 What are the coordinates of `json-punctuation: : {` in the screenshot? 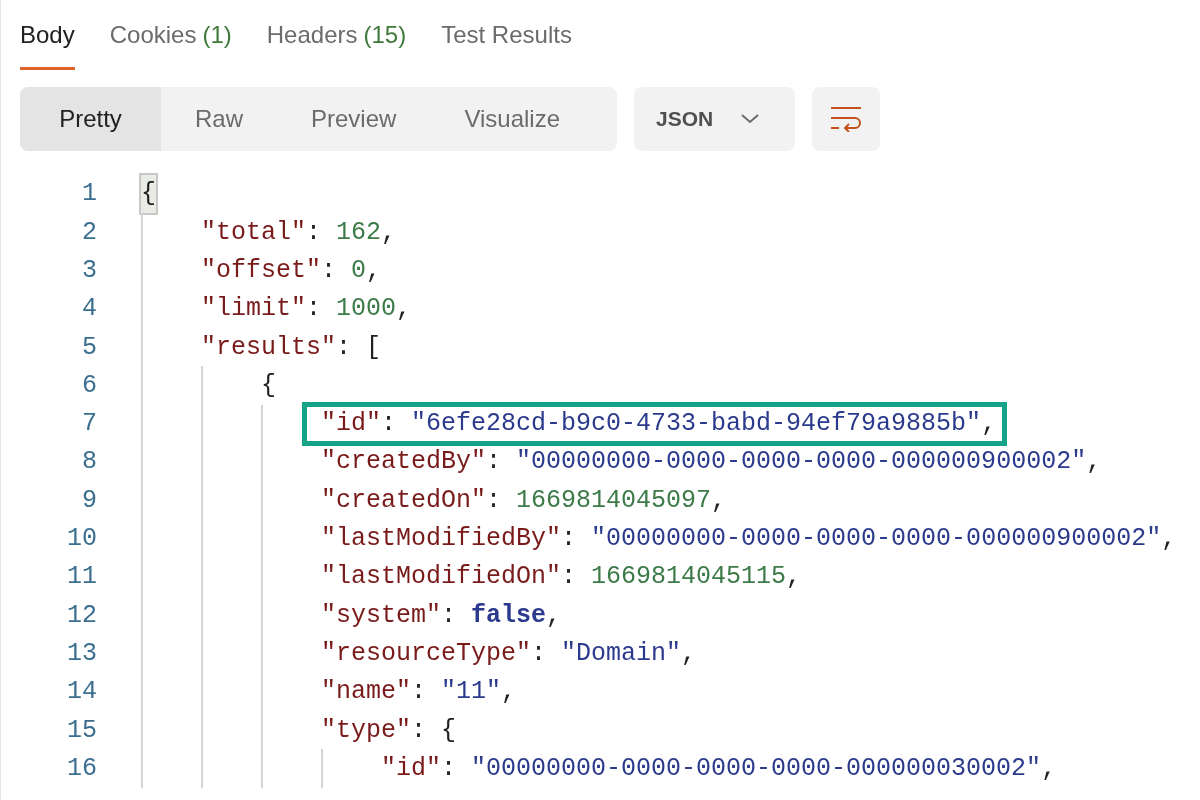 It's located at (434, 730).